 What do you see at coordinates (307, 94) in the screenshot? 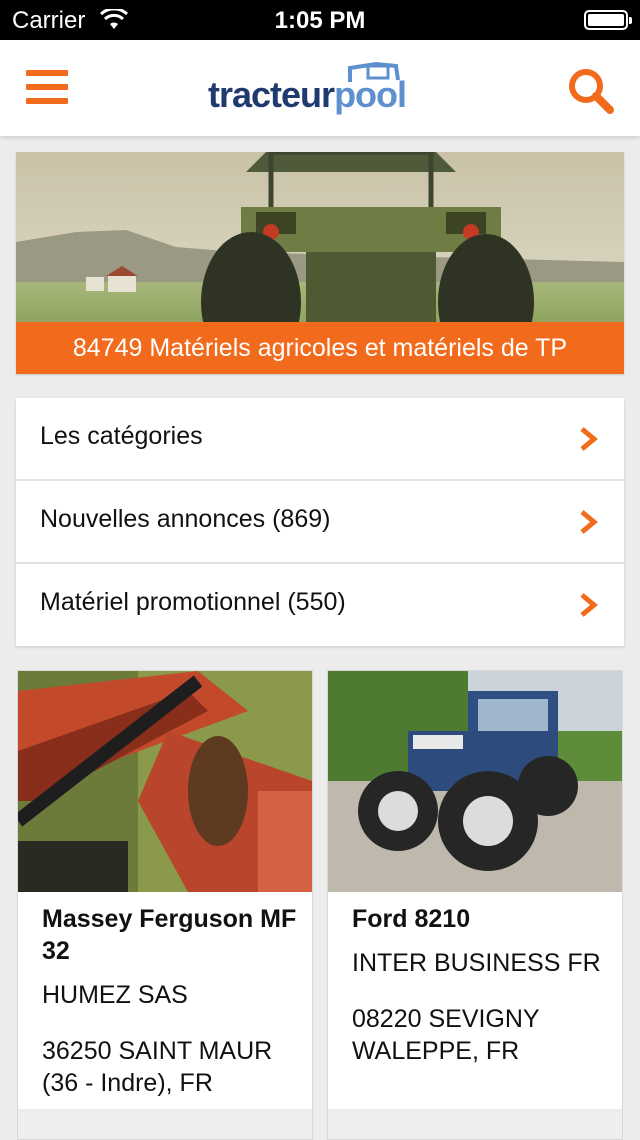
I see `logo-wordmark: tracteurpool` at bounding box center [307, 94].